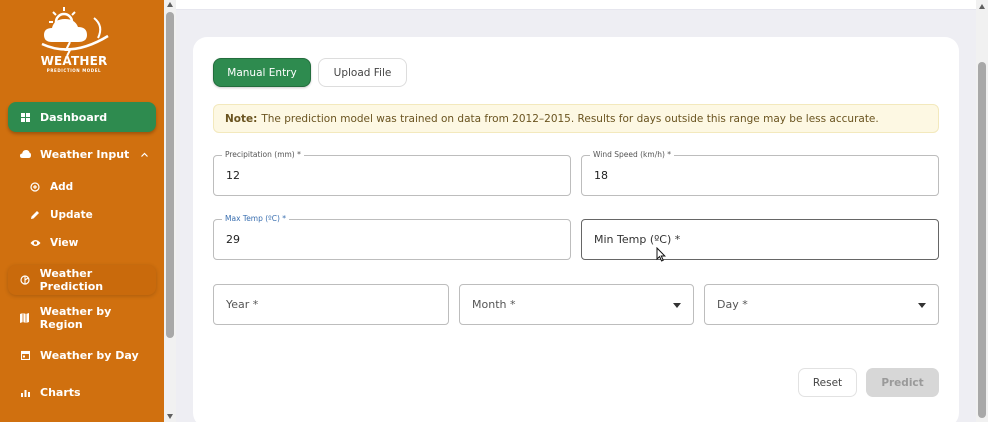 The height and width of the screenshot is (422, 1000). What do you see at coordinates (25, 392) in the screenshot?
I see `bar-chart-icon` at bounding box center [25, 392].